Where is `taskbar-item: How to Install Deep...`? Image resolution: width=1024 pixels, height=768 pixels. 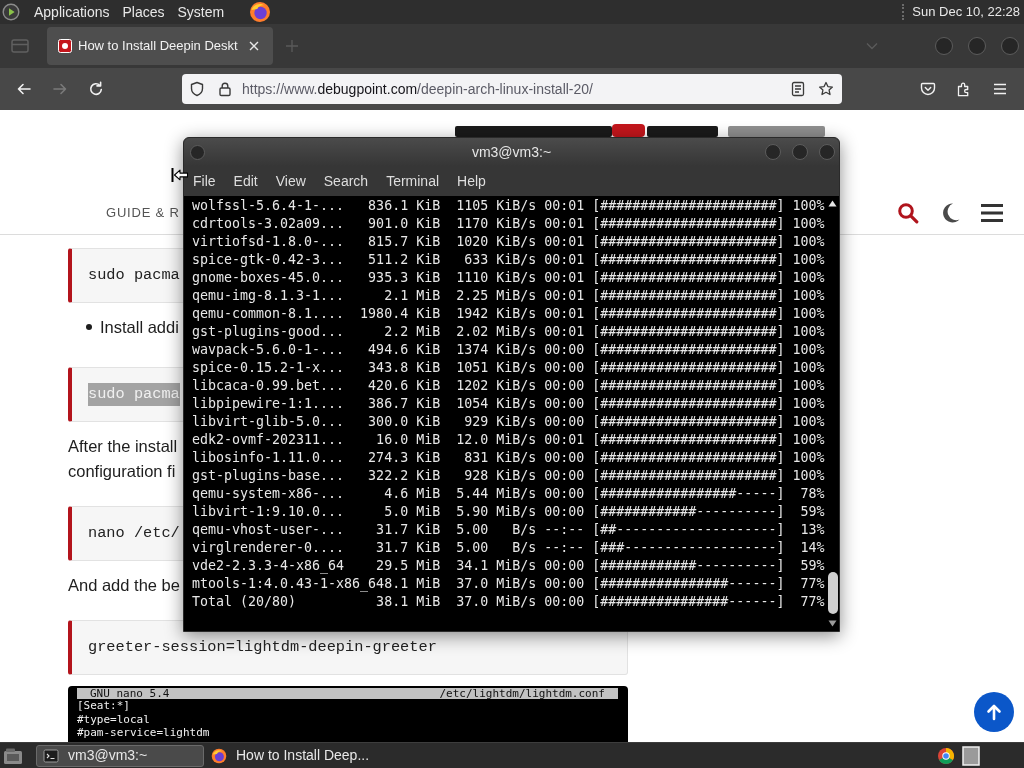 taskbar-item: How to Install Deep... is located at coordinates (288, 755).